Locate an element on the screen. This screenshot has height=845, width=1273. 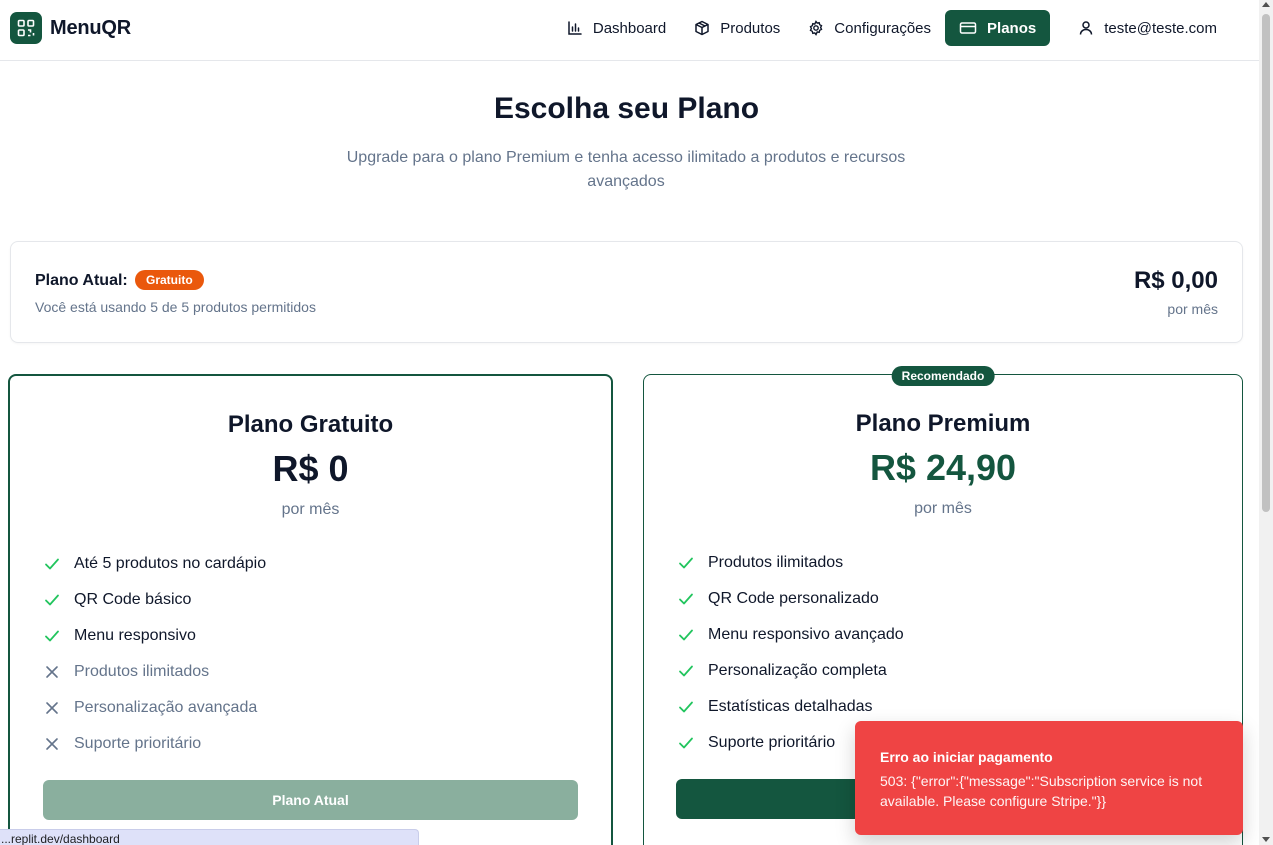
feature-item: Menu responsivo avançado is located at coordinates (790, 635).